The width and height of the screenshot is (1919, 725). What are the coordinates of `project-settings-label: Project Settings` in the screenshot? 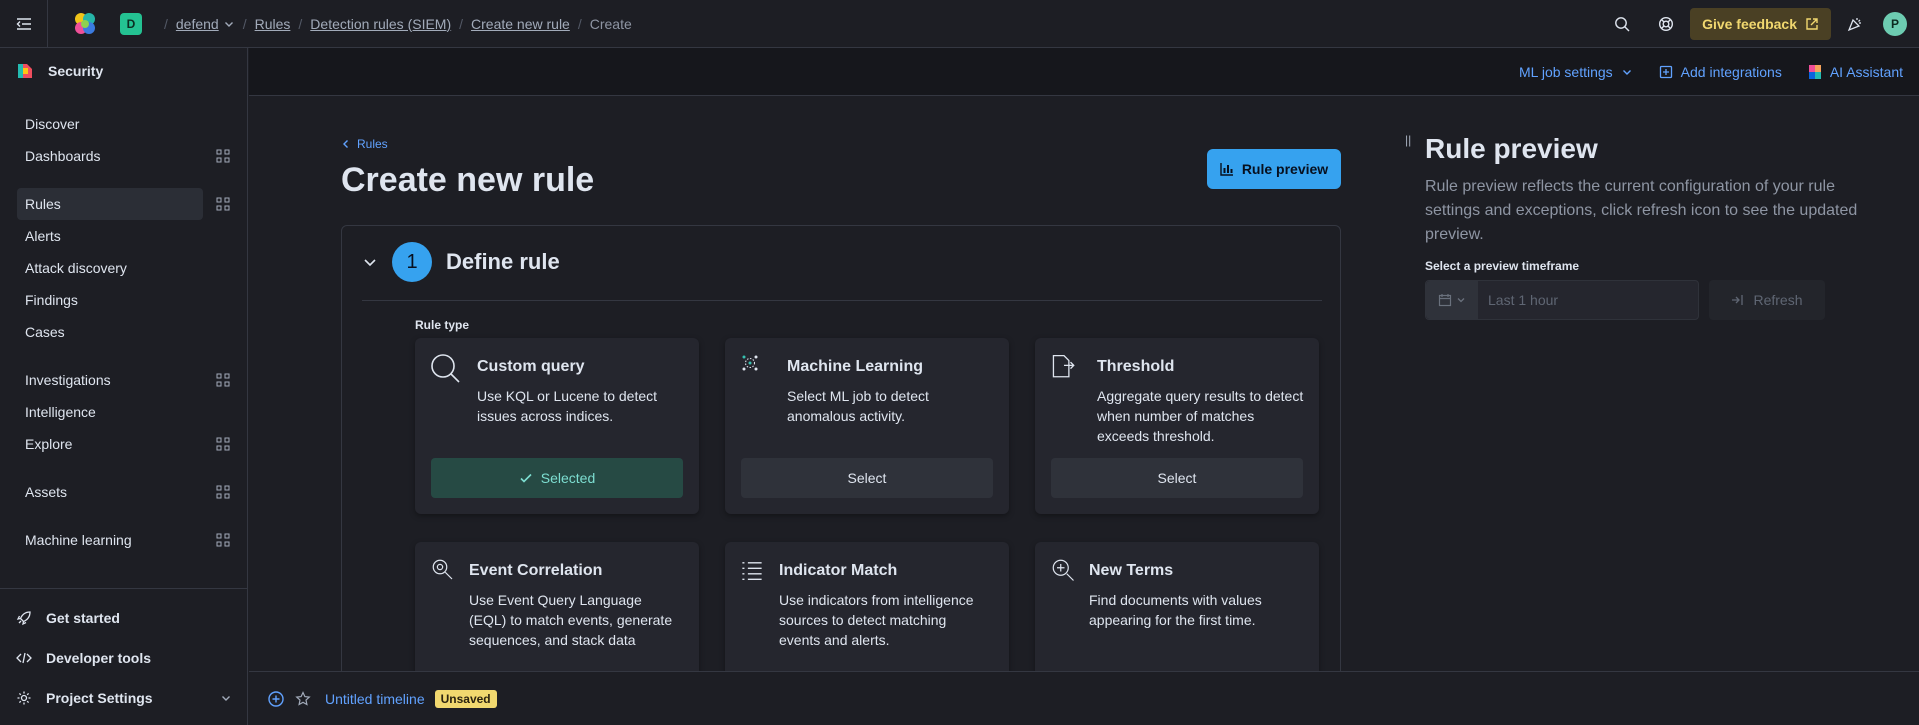 It's located at (99, 698).